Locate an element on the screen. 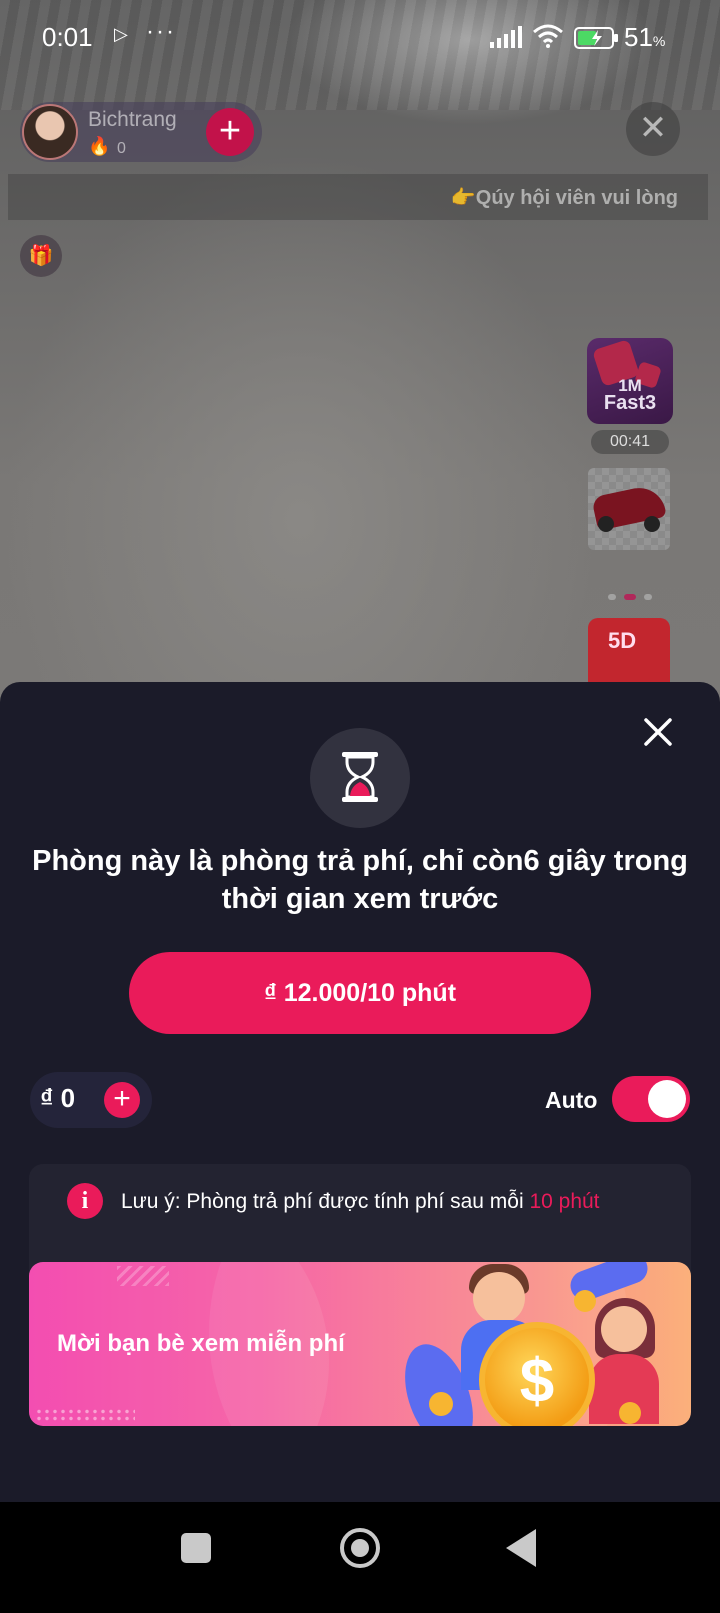 The image size is (720, 1613). pay-button: ₫ 12.000/10 phút is located at coordinates (360, 993).